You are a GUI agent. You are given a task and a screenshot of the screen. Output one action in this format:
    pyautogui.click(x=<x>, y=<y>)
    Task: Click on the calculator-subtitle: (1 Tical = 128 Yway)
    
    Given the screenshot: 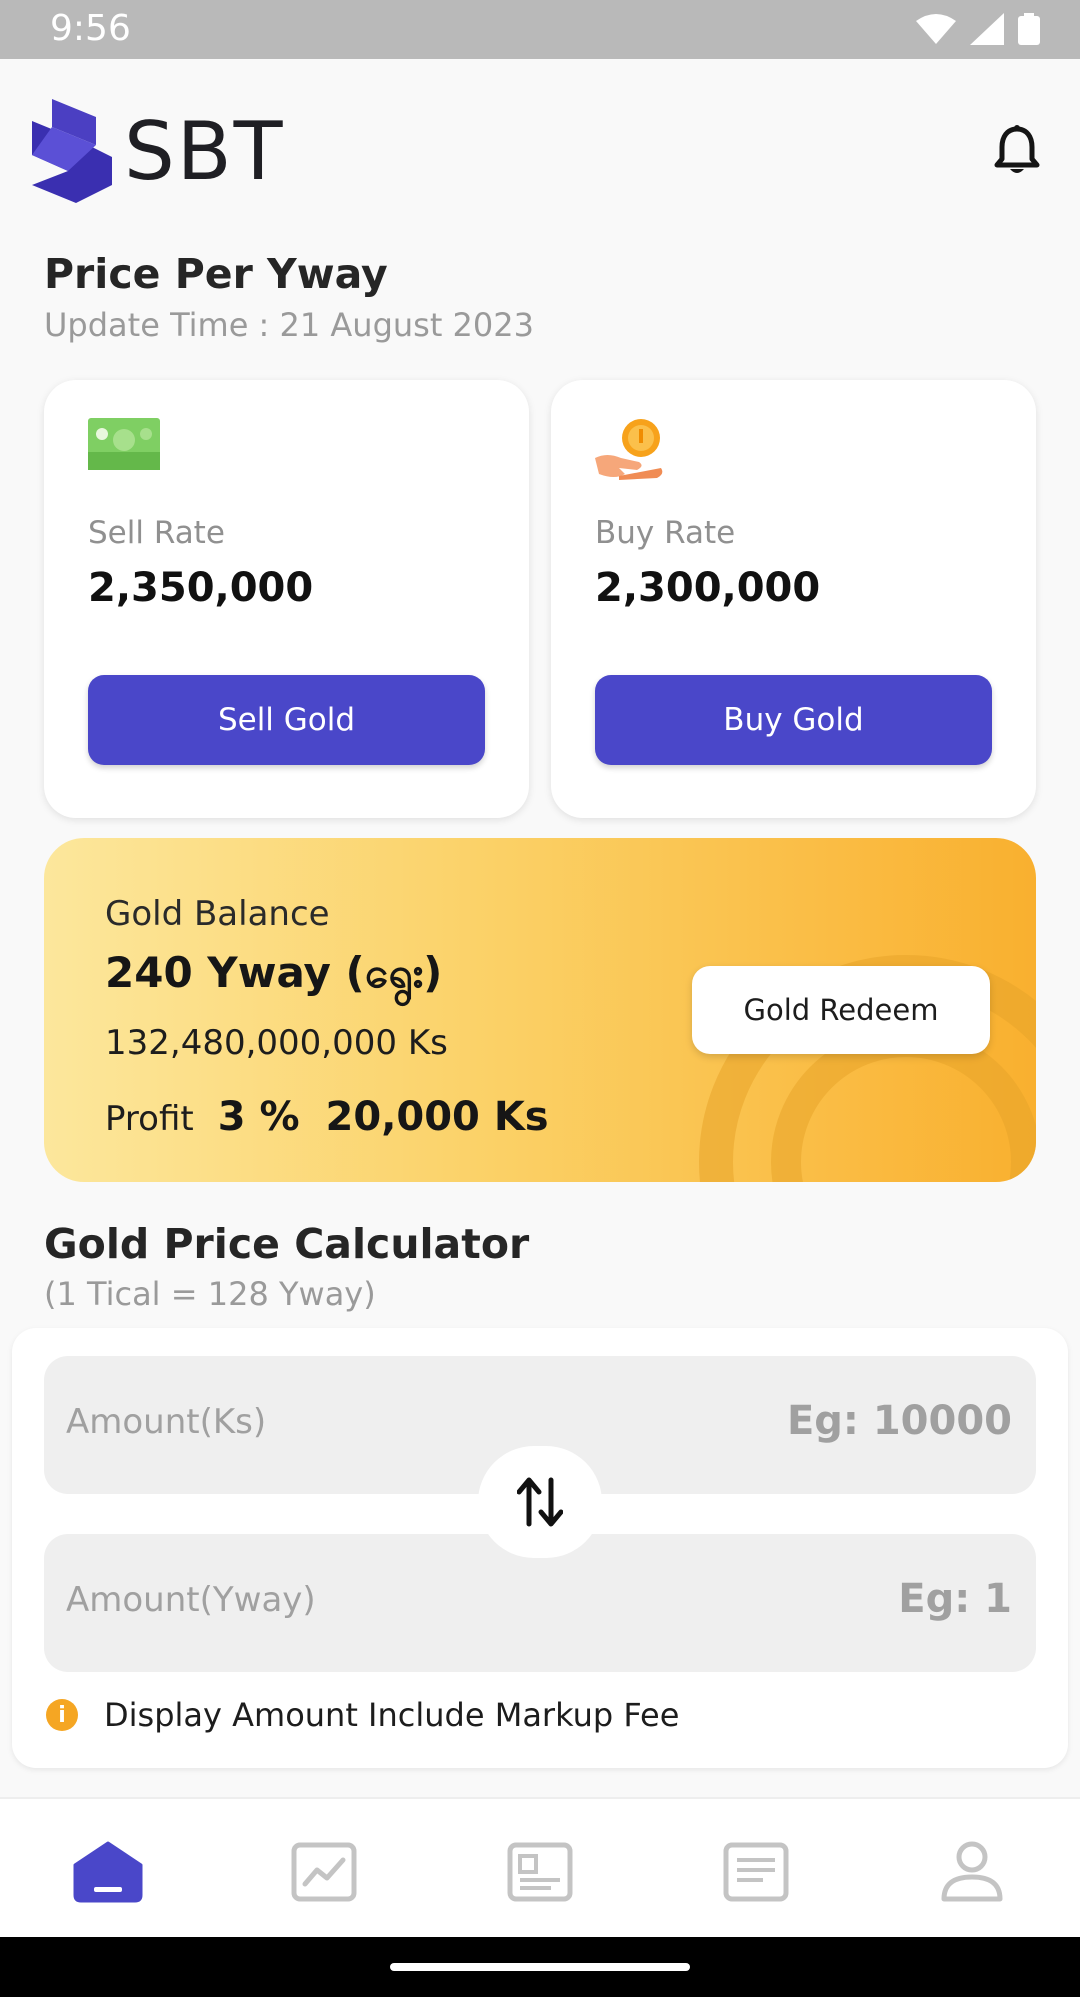 What is the action you would take?
    pyautogui.click(x=210, y=1294)
    